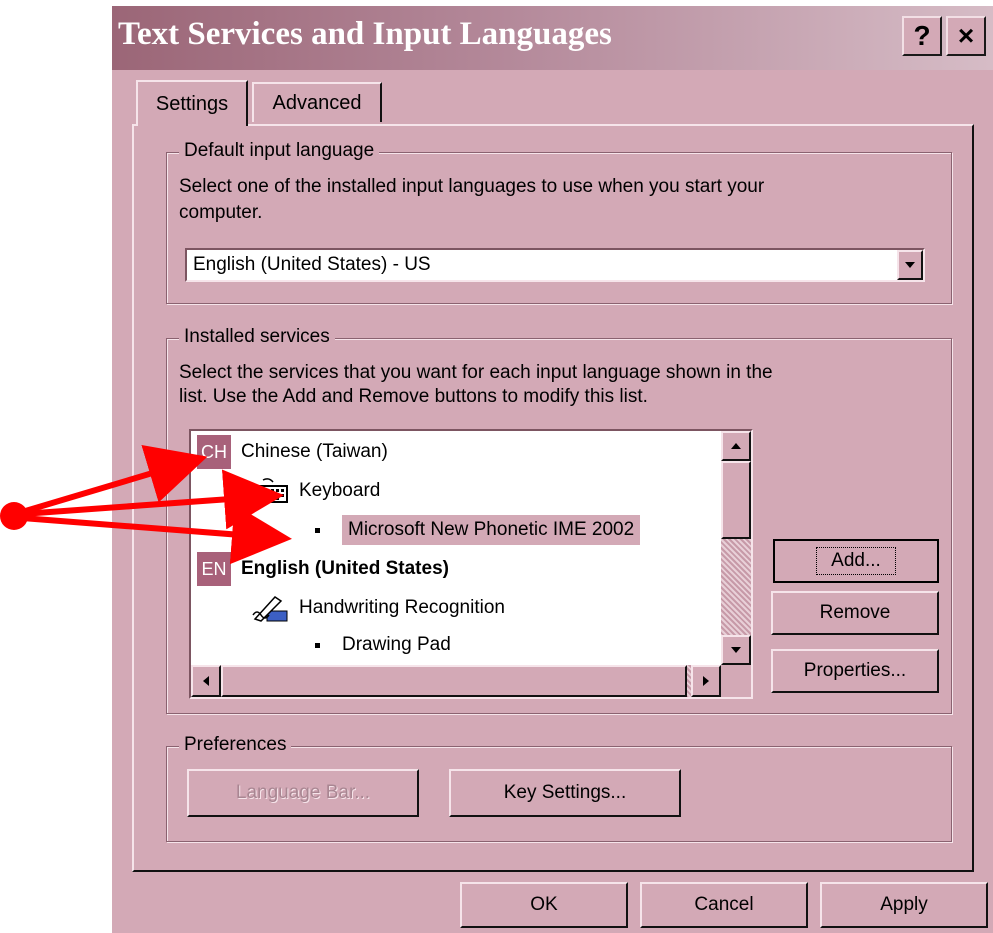 The height and width of the screenshot is (933, 993). I want to click on annotation-arrow-ime, so click(156, 534).